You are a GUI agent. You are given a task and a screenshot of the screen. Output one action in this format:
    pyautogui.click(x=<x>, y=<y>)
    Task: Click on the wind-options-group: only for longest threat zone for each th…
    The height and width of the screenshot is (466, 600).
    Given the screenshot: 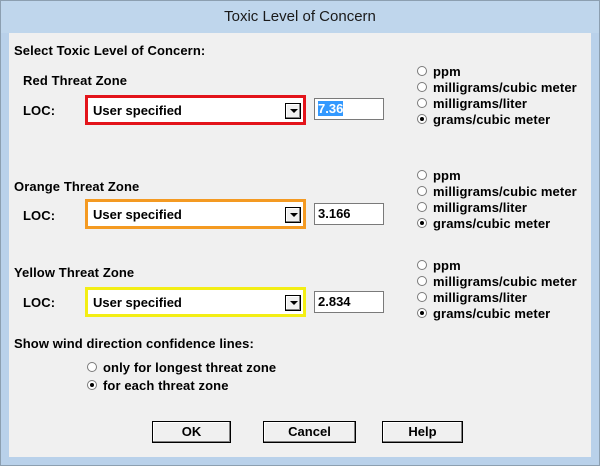 What is the action you would take?
    pyautogui.click(x=217, y=378)
    